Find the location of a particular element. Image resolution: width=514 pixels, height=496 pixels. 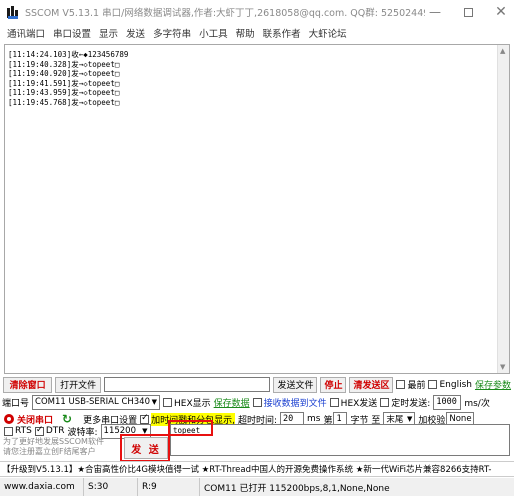

menu-help: 帮助 is located at coordinates (245, 33).